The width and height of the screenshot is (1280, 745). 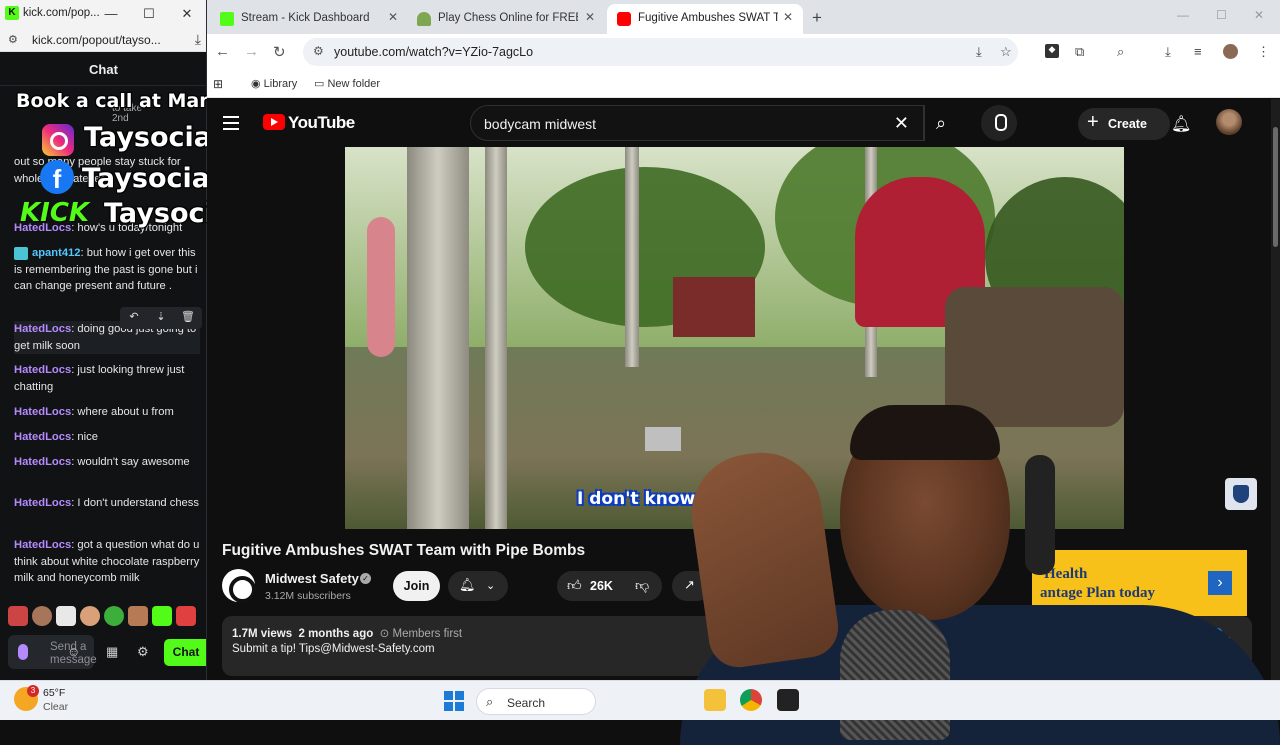 I want to click on profile-avatar, so click(x=1230, y=51).